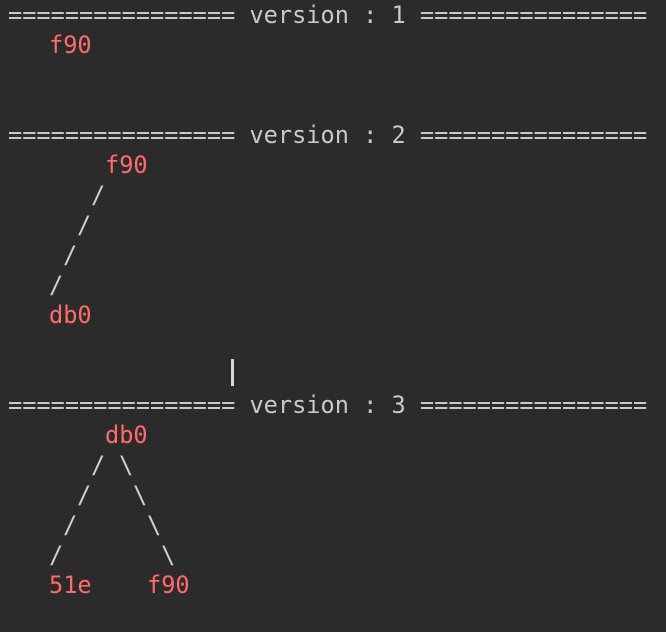  What do you see at coordinates (168, 555) in the screenshot?
I see `version-3-right-edge-4: \` at bounding box center [168, 555].